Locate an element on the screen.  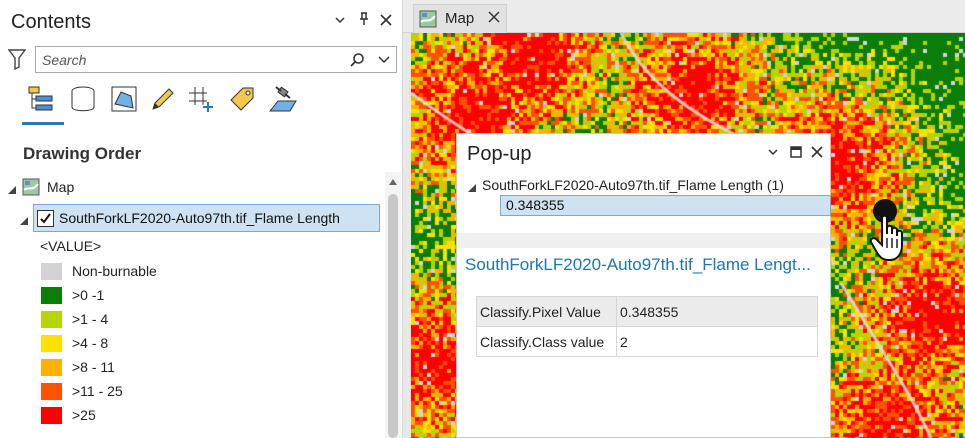
popup-title: Pop-up is located at coordinates (499, 154).